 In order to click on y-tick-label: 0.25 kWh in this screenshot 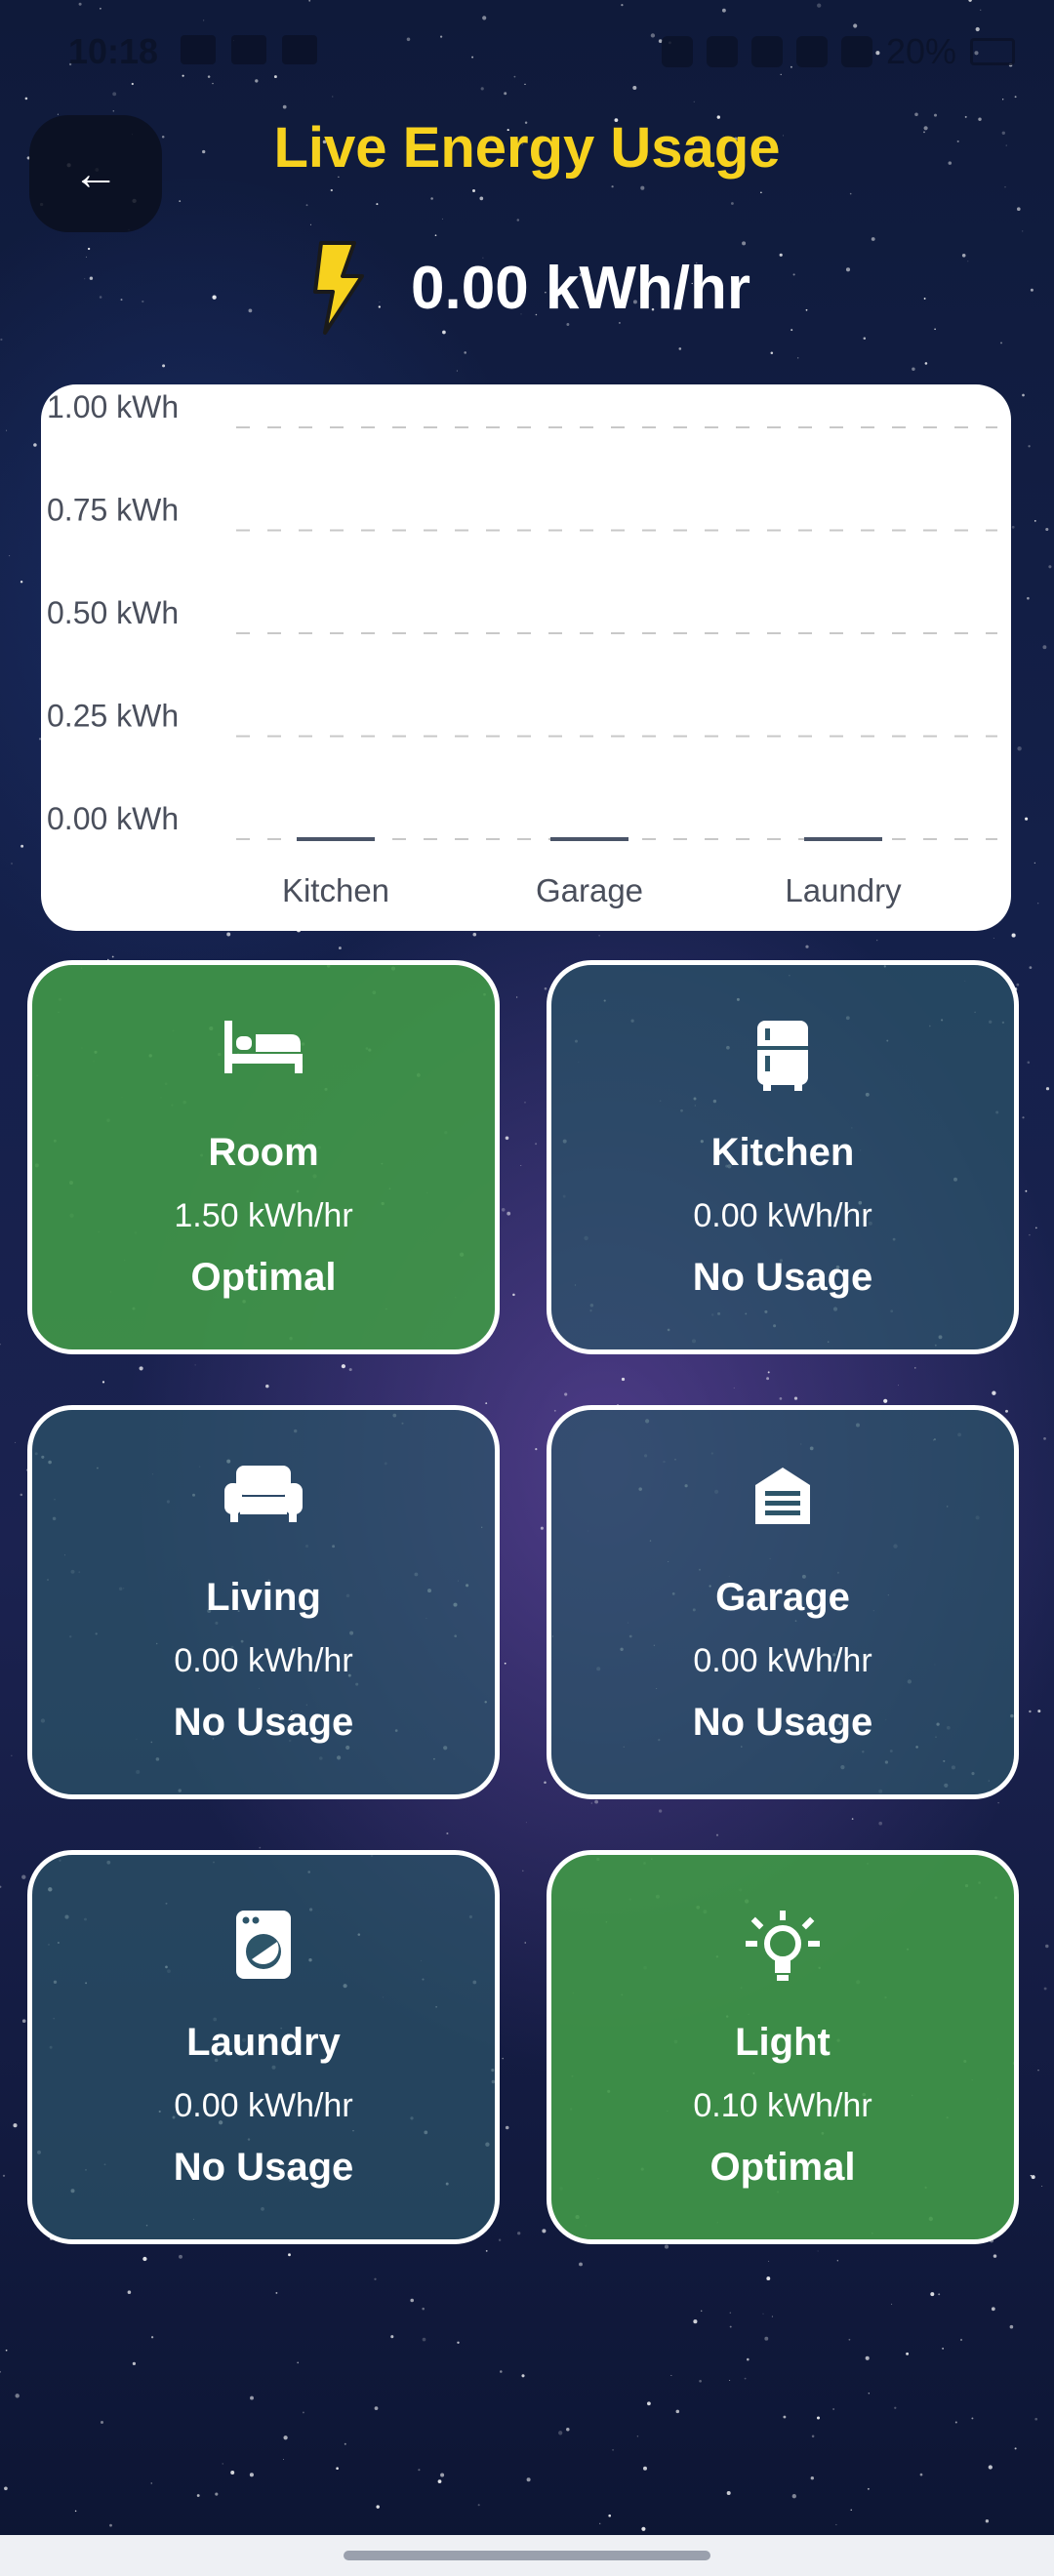, I will do `click(113, 716)`.